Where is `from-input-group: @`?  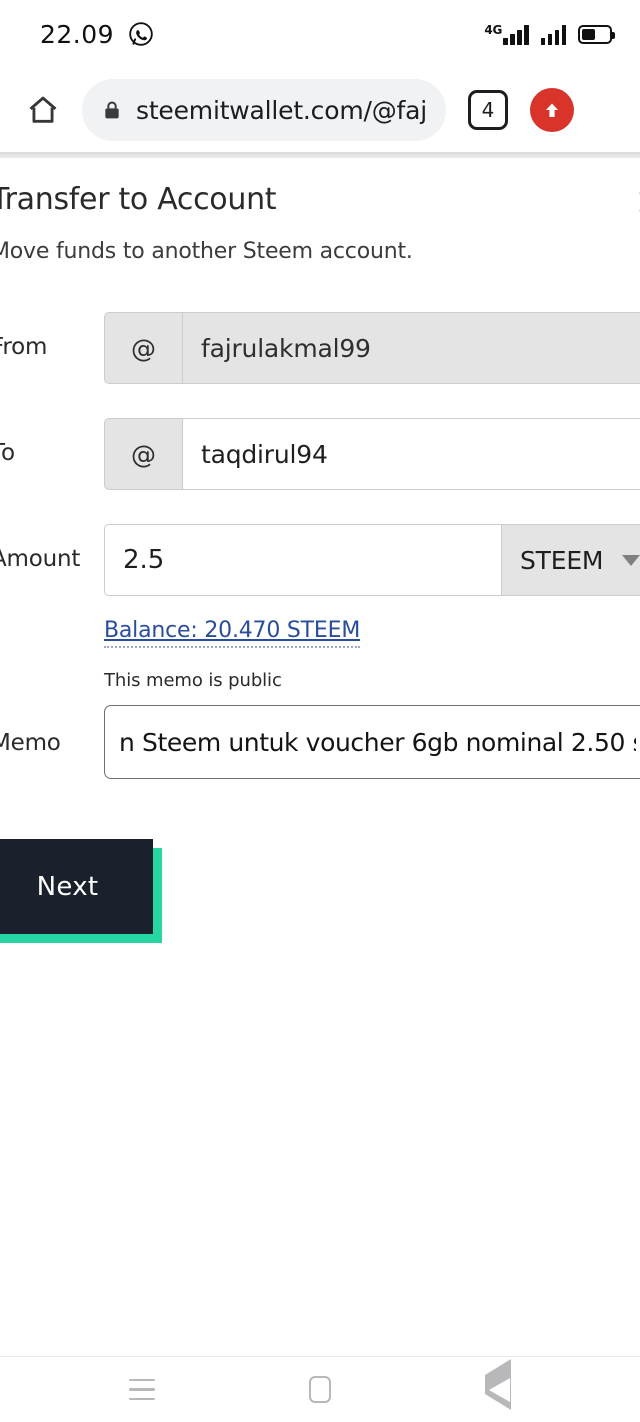
from-input-group: @ is located at coordinates (372, 348).